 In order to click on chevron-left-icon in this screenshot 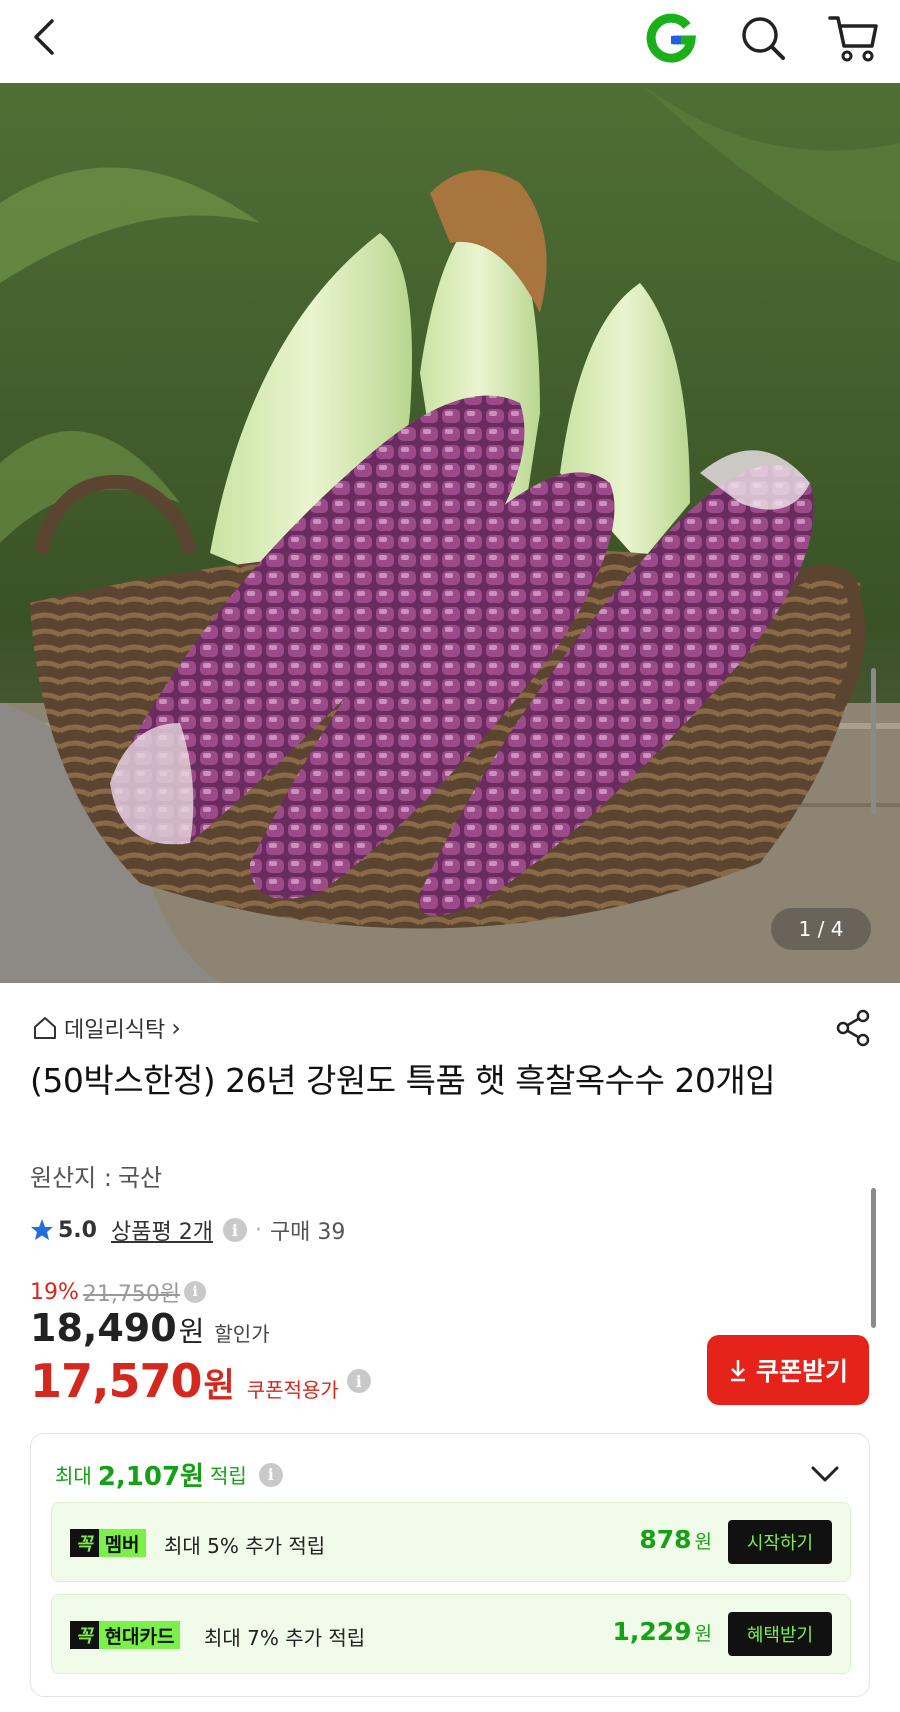, I will do `click(44, 37)`.